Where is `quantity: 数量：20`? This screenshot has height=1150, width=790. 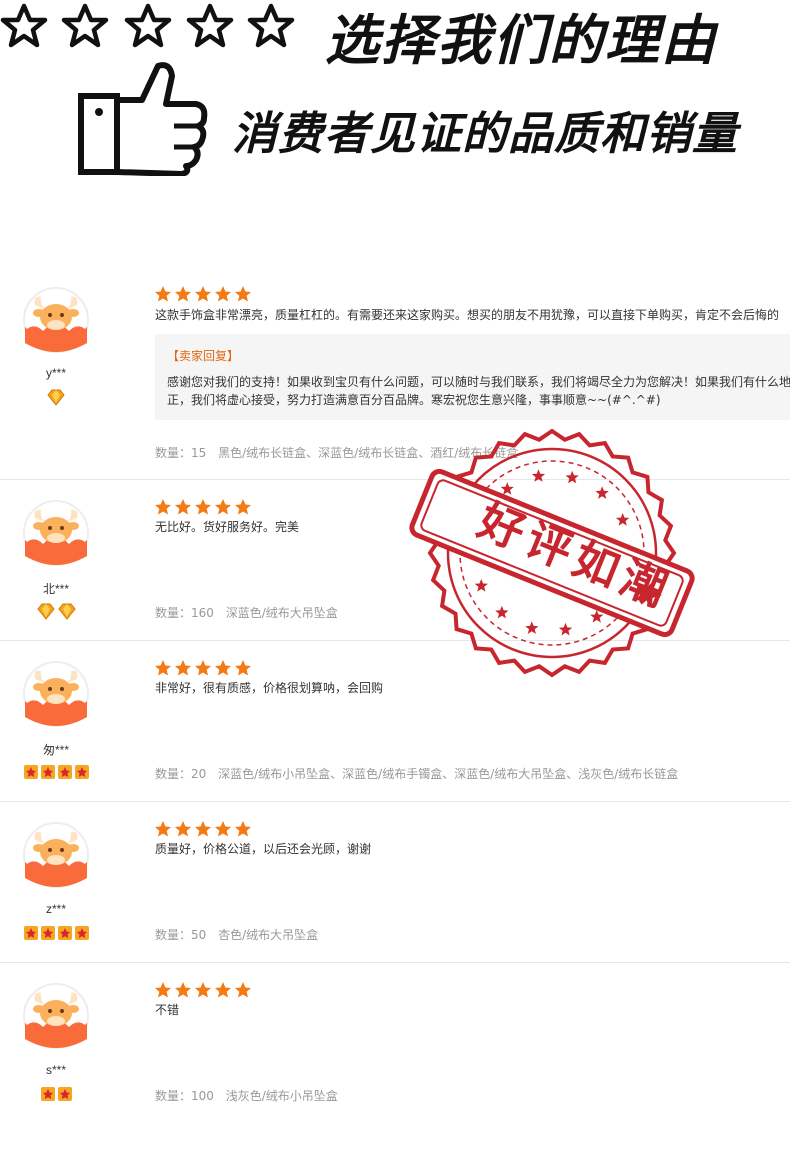 quantity: 数量：20 is located at coordinates (181, 774).